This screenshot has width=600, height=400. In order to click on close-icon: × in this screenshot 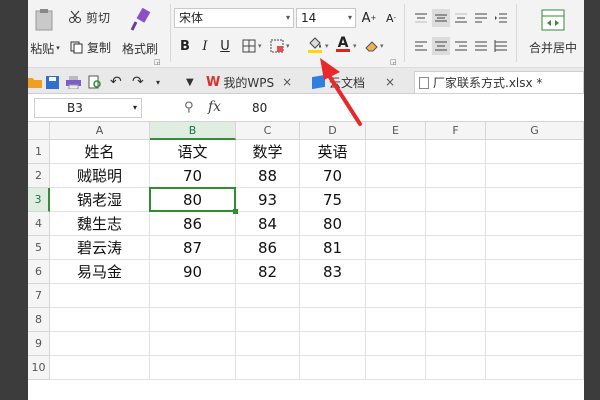, I will do `click(287, 82)`.